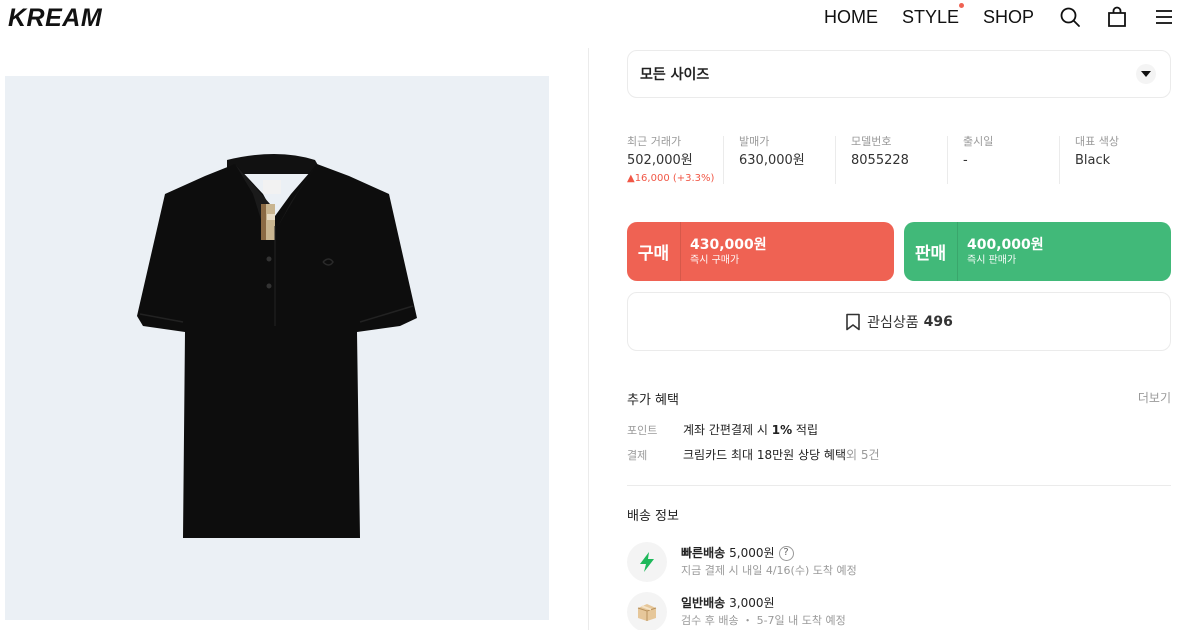 The image size is (1200, 630). Describe the element at coordinates (1003, 161) in the screenshot. I see `info-release-date: 출시일 -` at that location.